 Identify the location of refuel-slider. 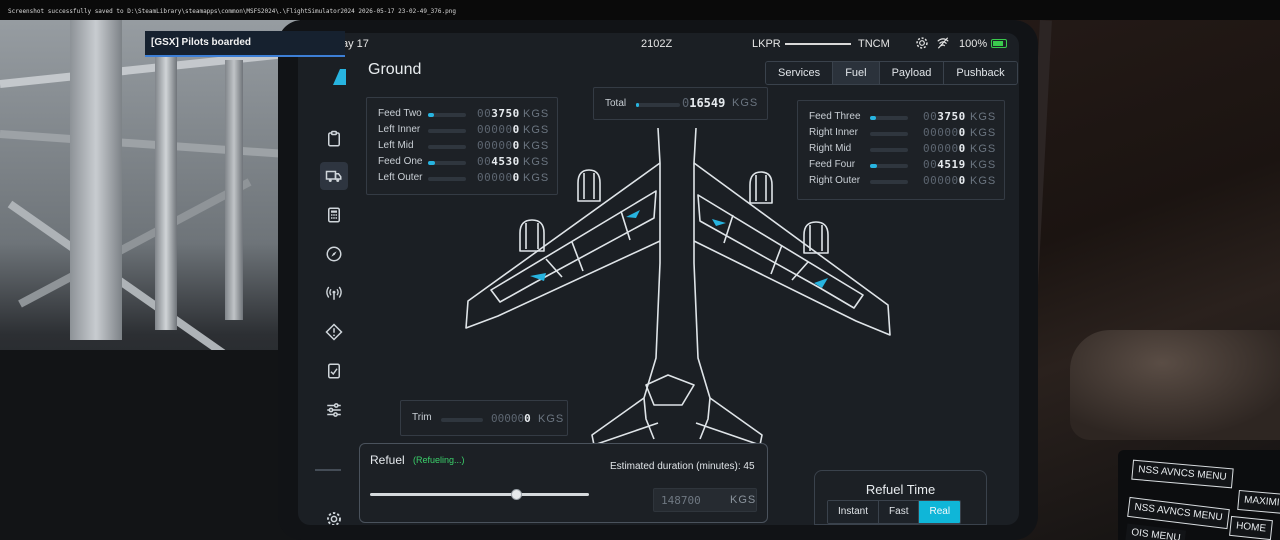
(479, 494).